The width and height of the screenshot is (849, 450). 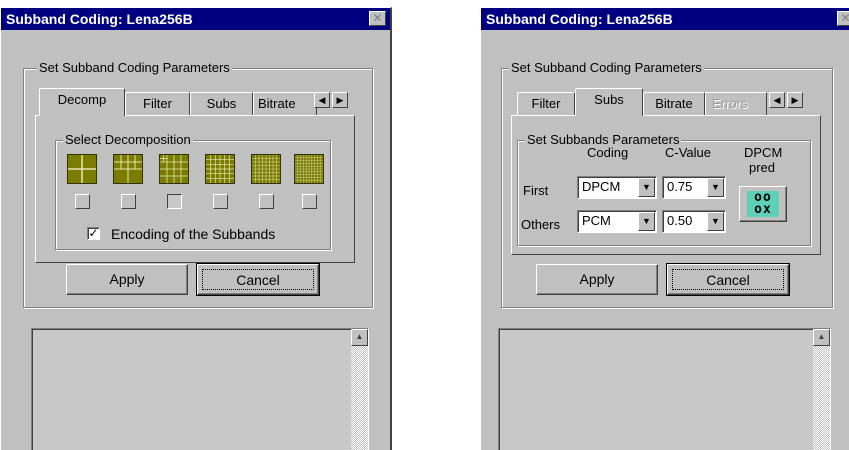 I want to click on dpcm-predictor-icon: oo ox, so click(x=763, y=204).